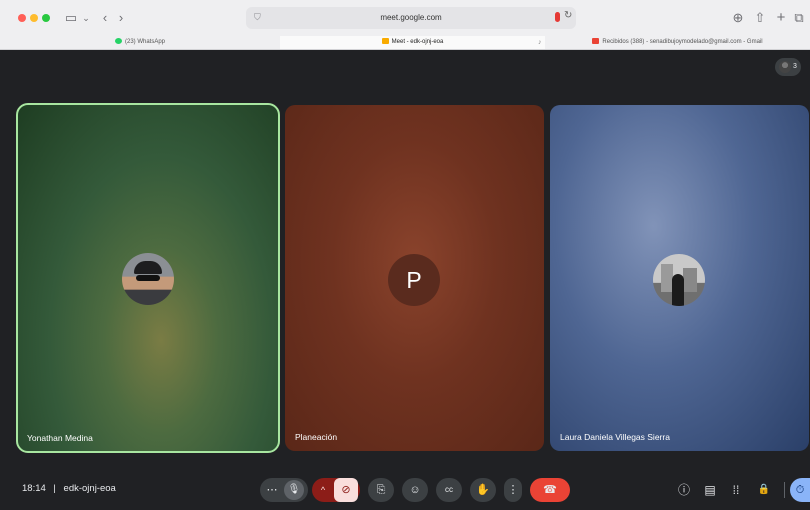 The width and height of the screenshot is (810, 510). What do you see at coordinates (738, 18) in the screenshot?
I see `downloads-icon: ⊕` at bounding box center [738, 18].